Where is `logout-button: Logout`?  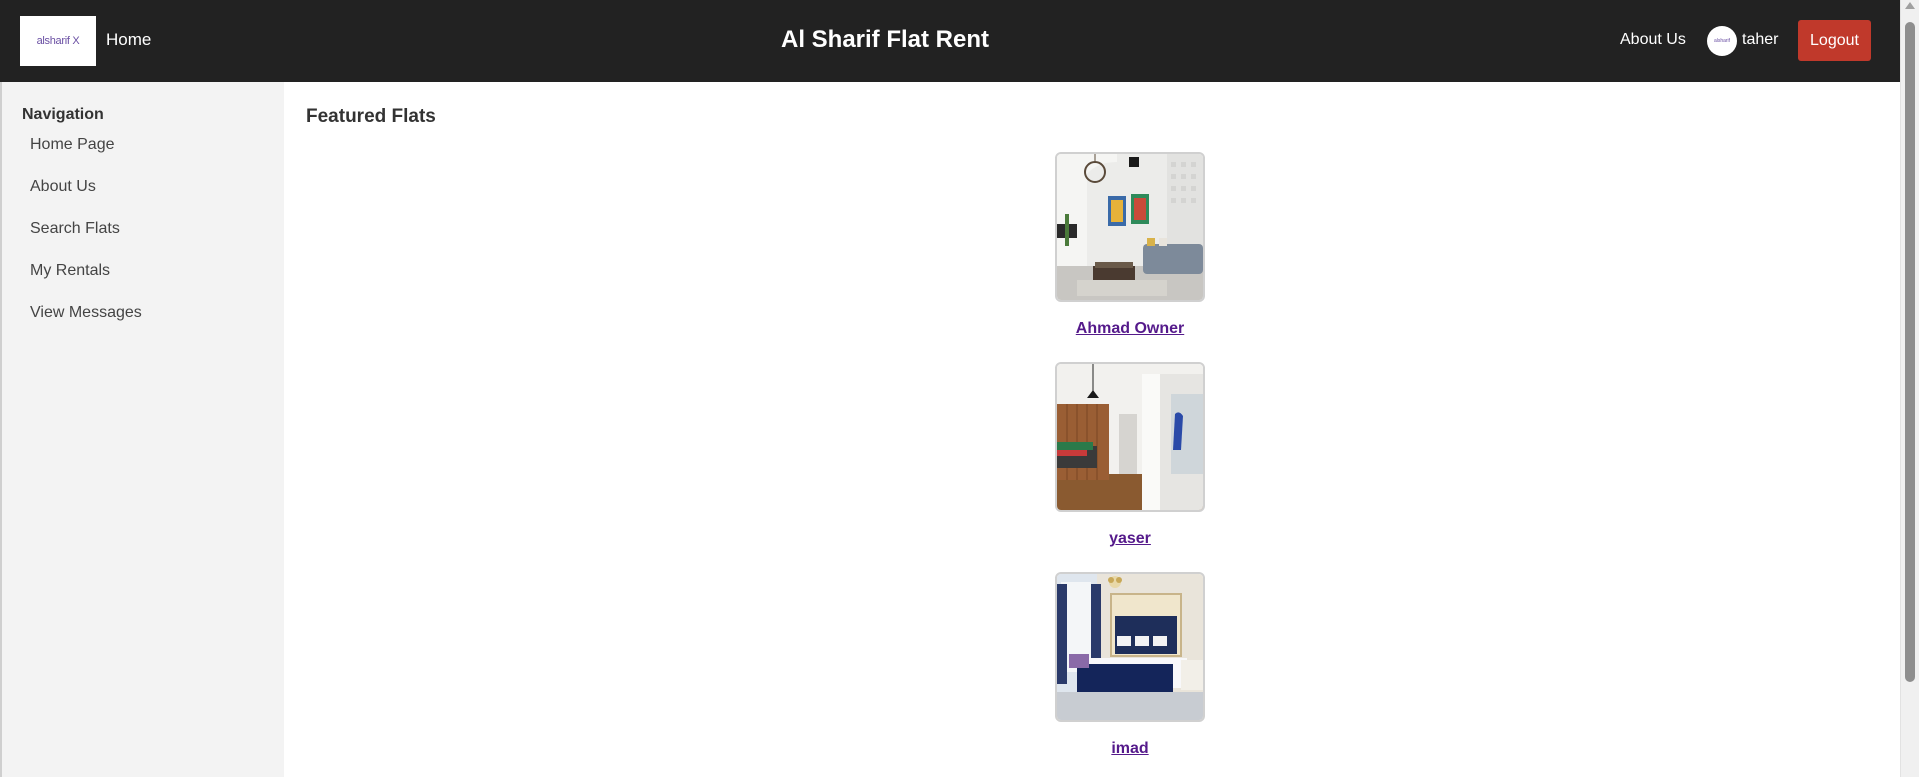
logout-button: Logout is located at coordinates (1834, 40).